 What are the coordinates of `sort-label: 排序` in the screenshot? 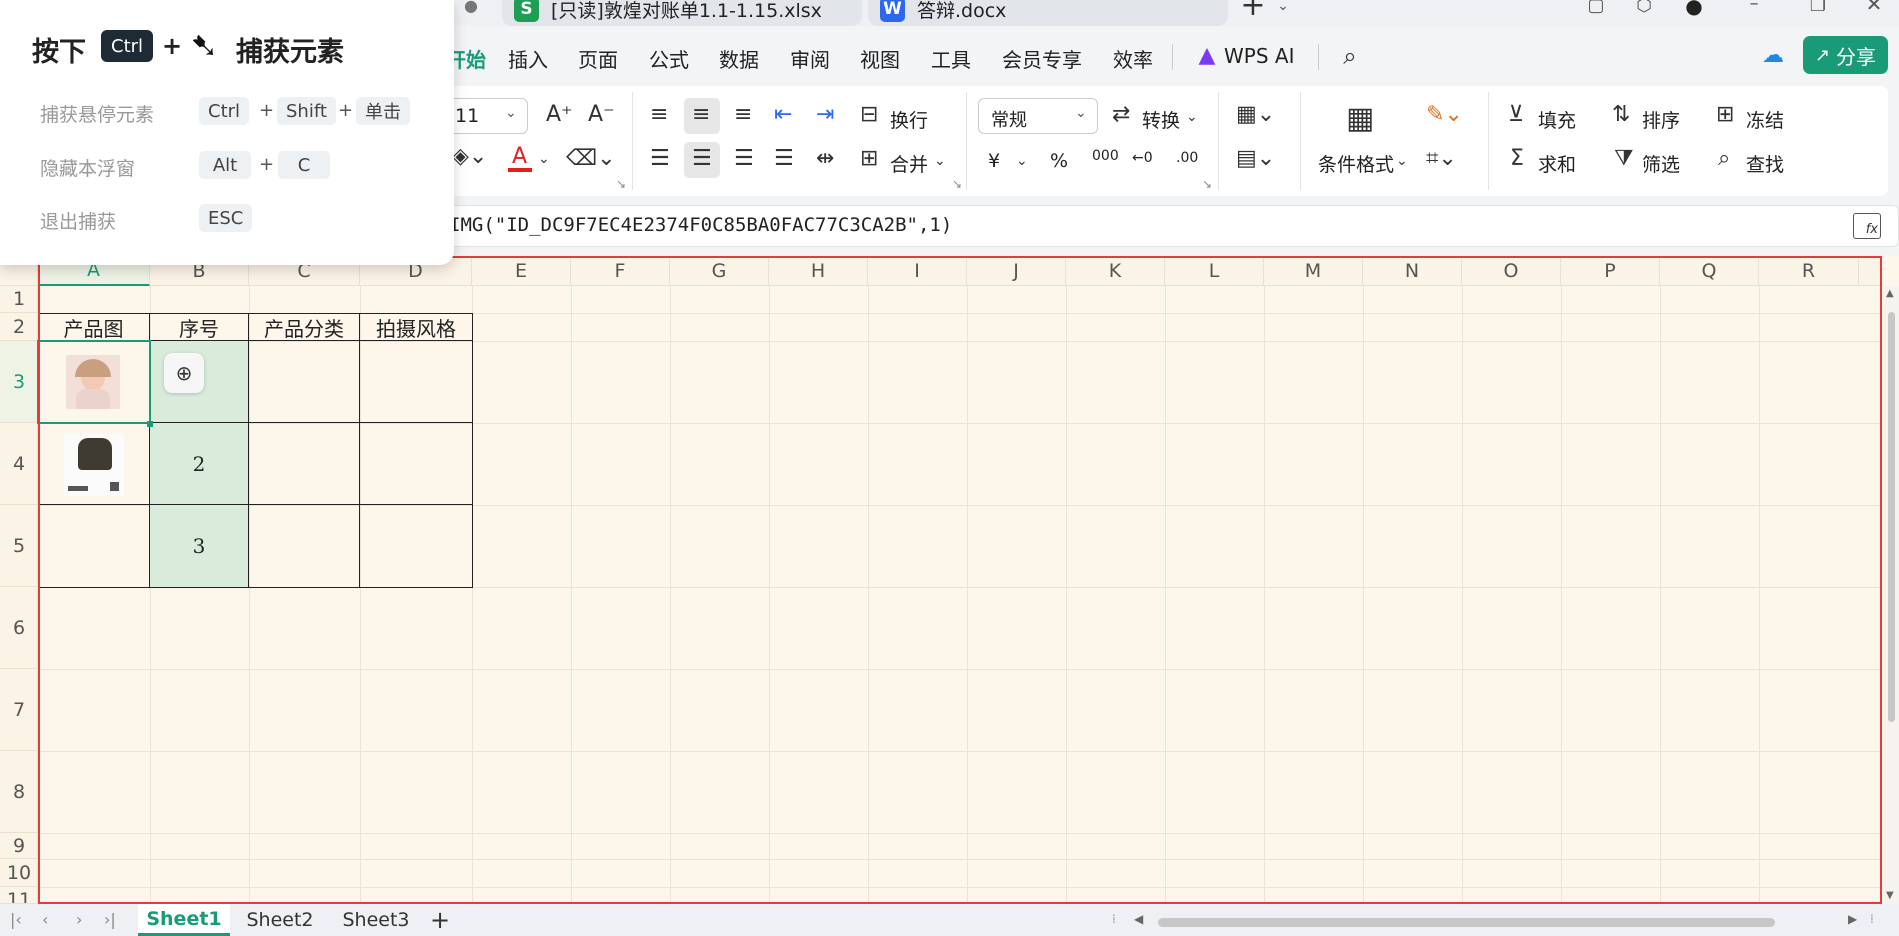 It's located at (1661, 119).